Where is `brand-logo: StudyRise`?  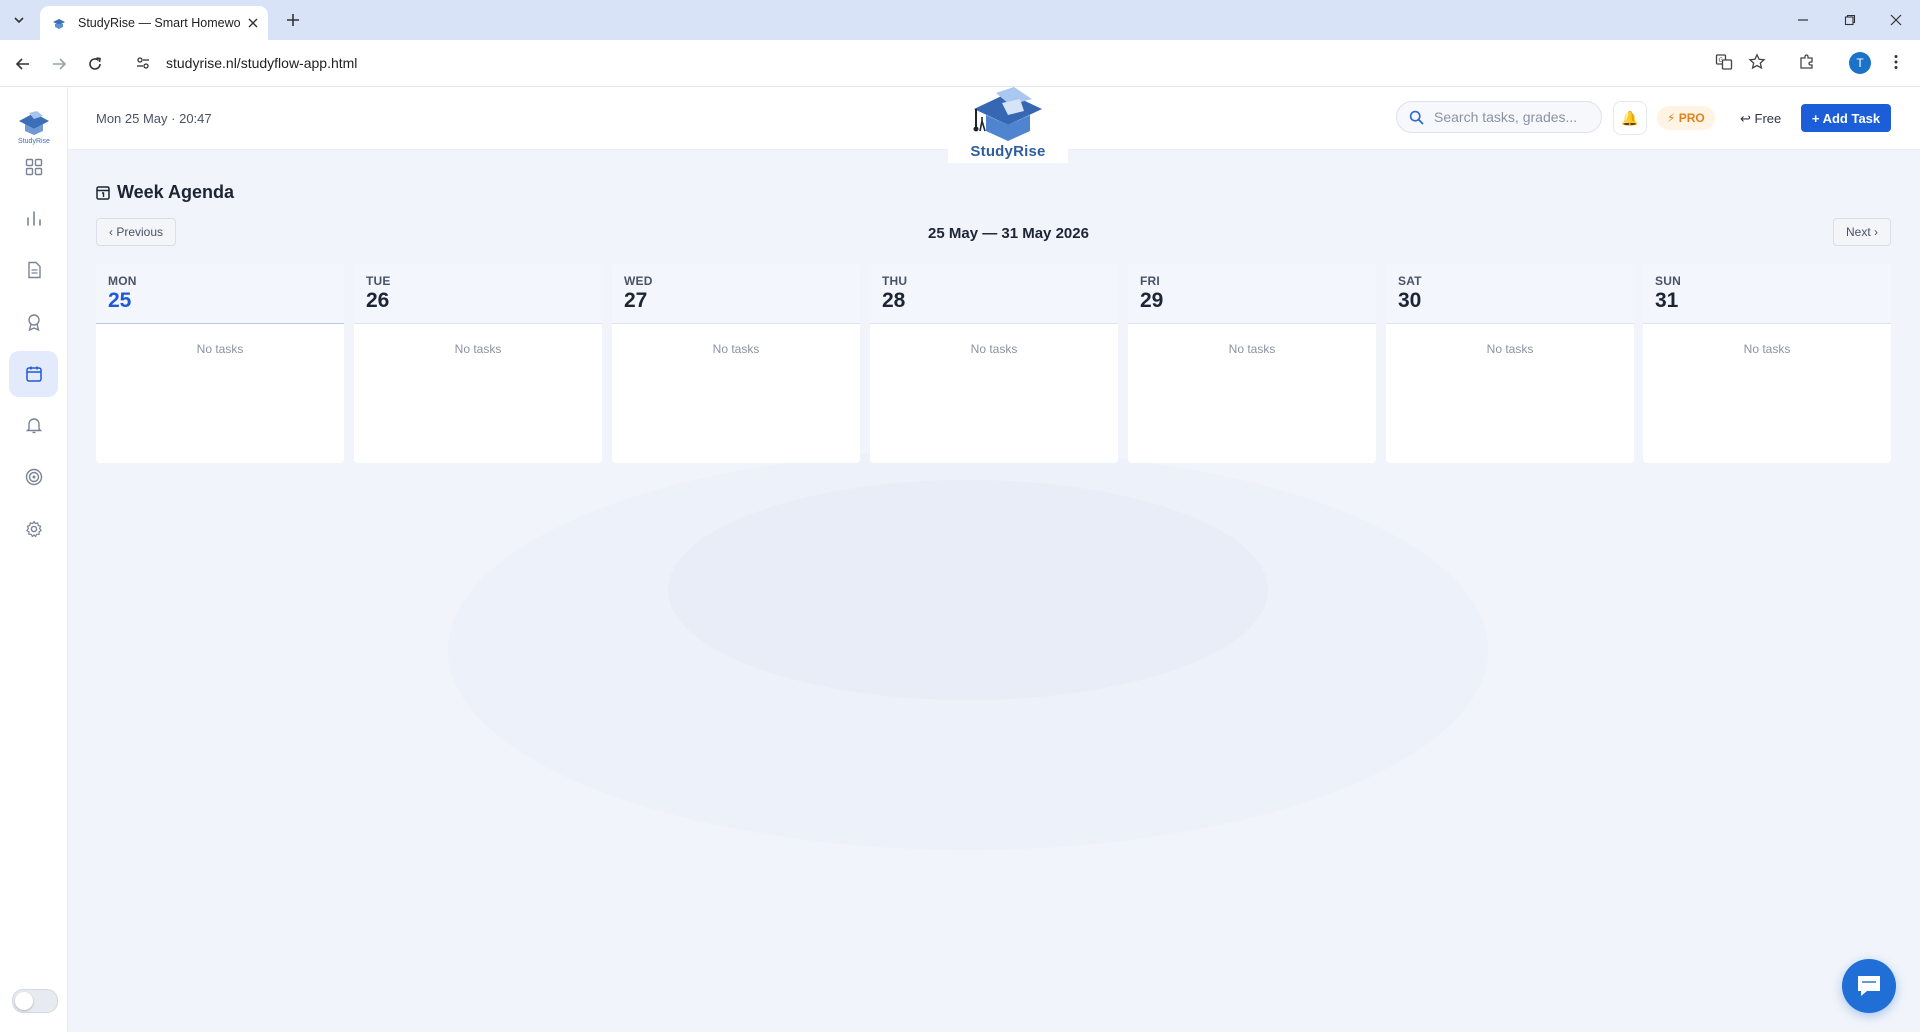 brand-logo: StudyRise is located at coordinates (1008, 125).